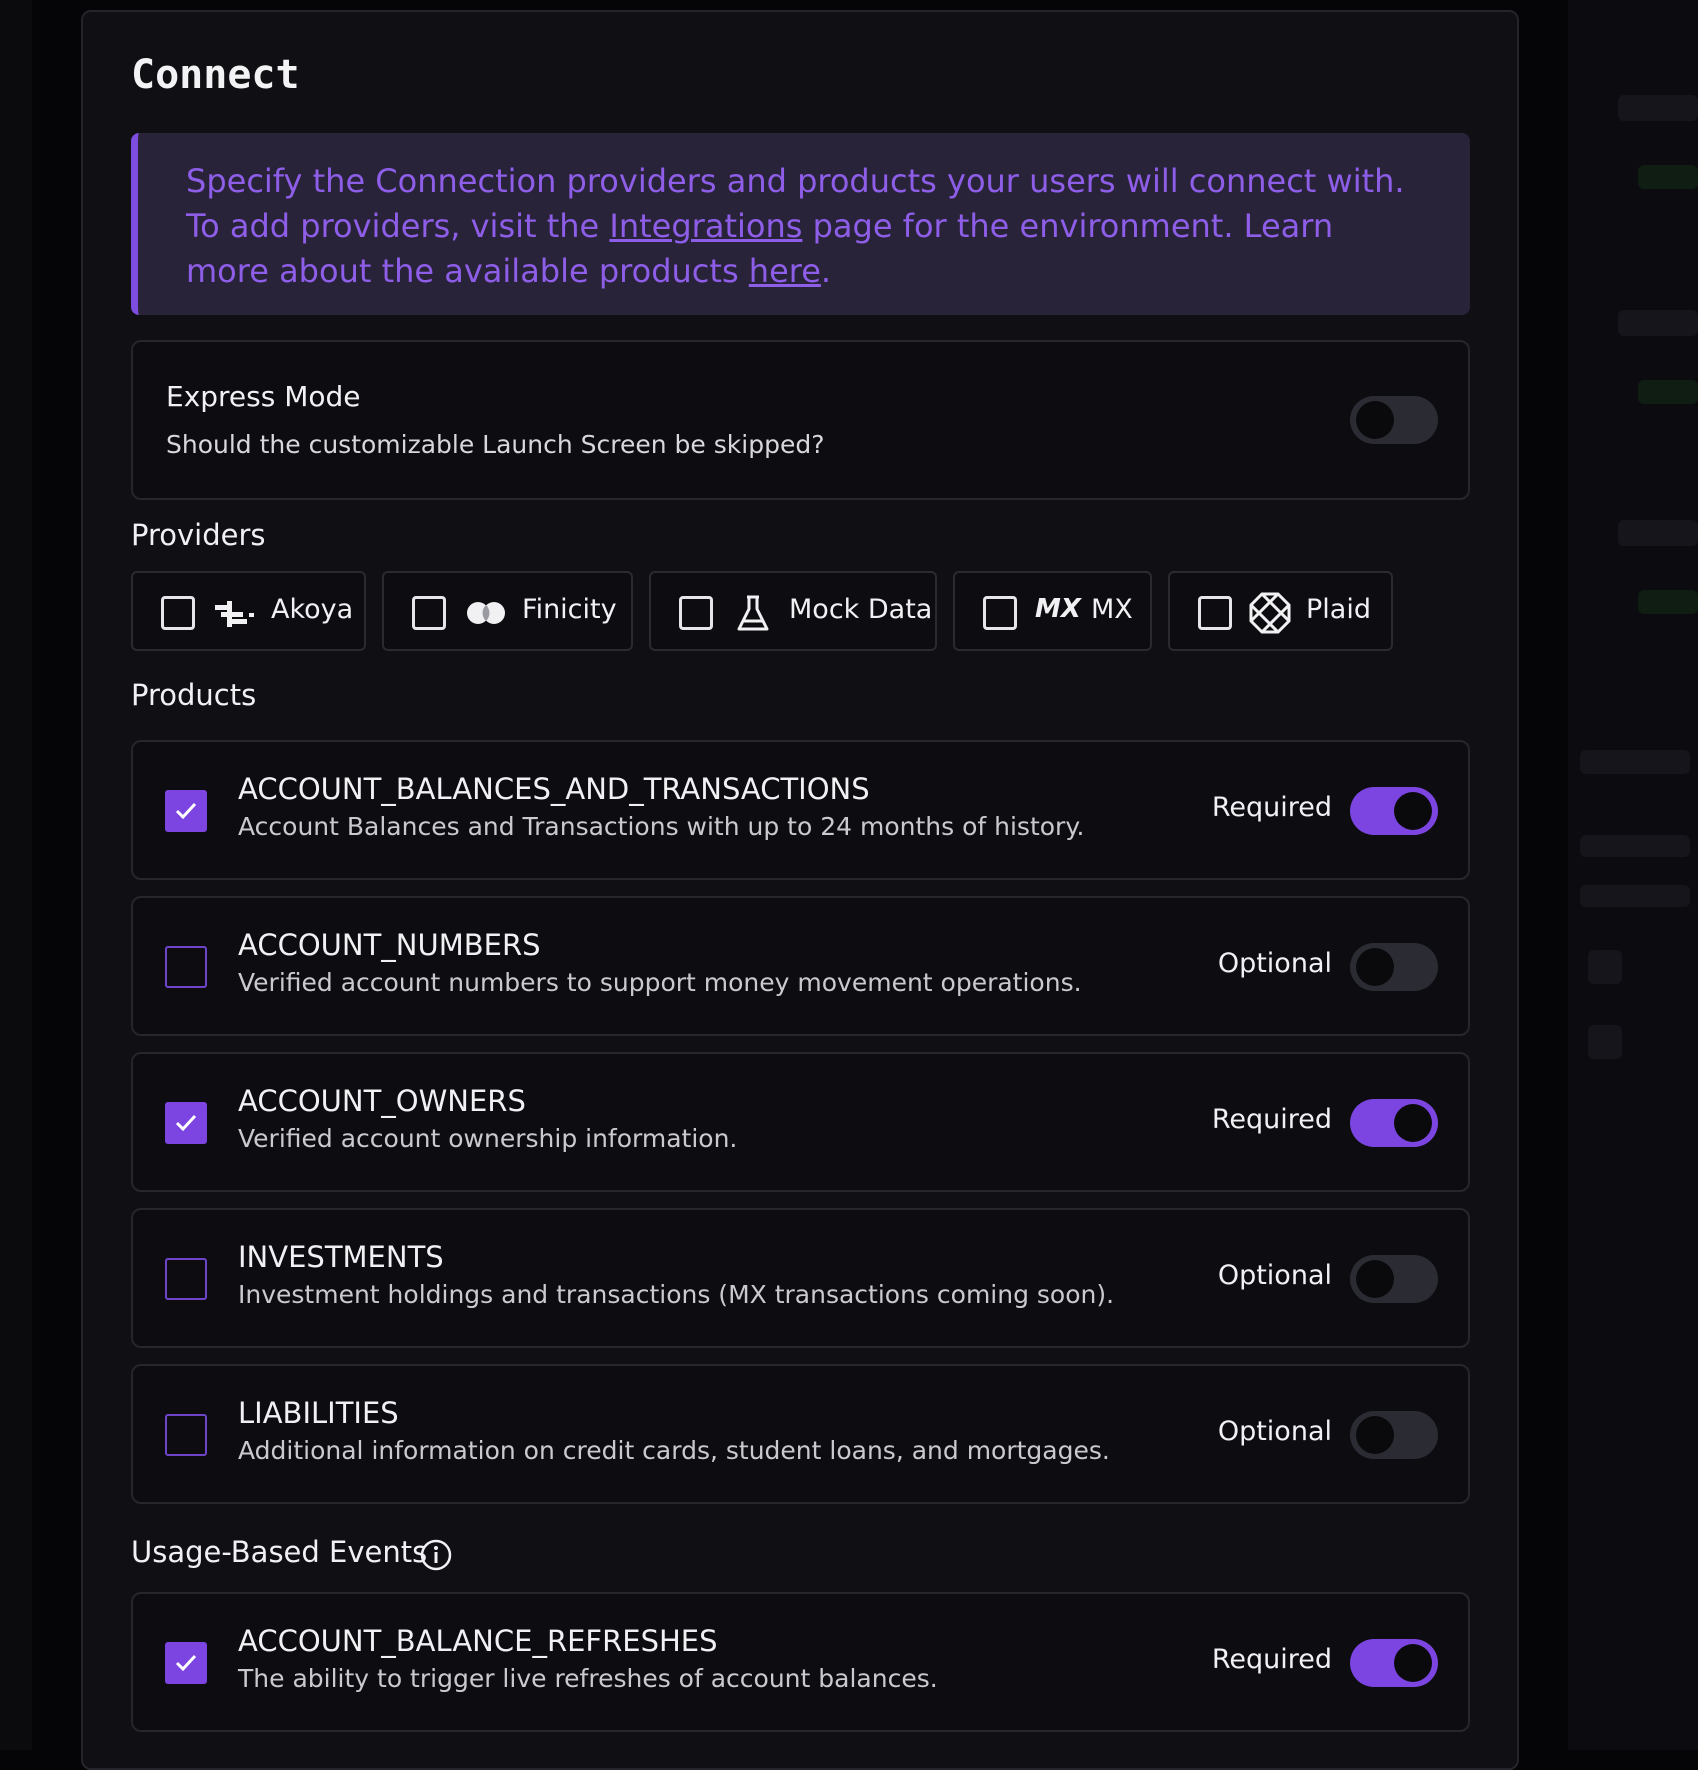 The width and height of the screenshot is (1698, 1770). What do you see at coordinates (341, 1257) in the screenshot?
I see `product-name: INVESTMENTS` at bounding box center [341, 1257].